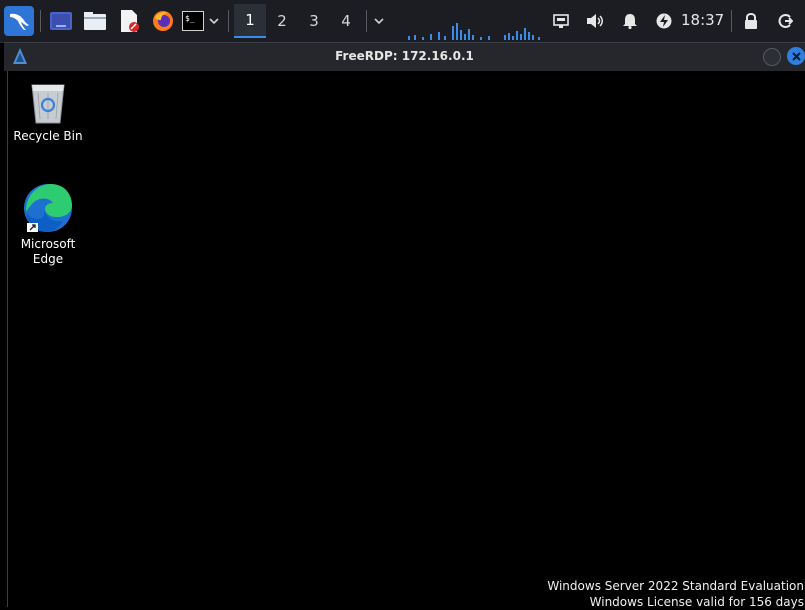 Image resolution: width=805 pixels, height=610 pixels. I want to click on lock-icon, so click(751, 21).